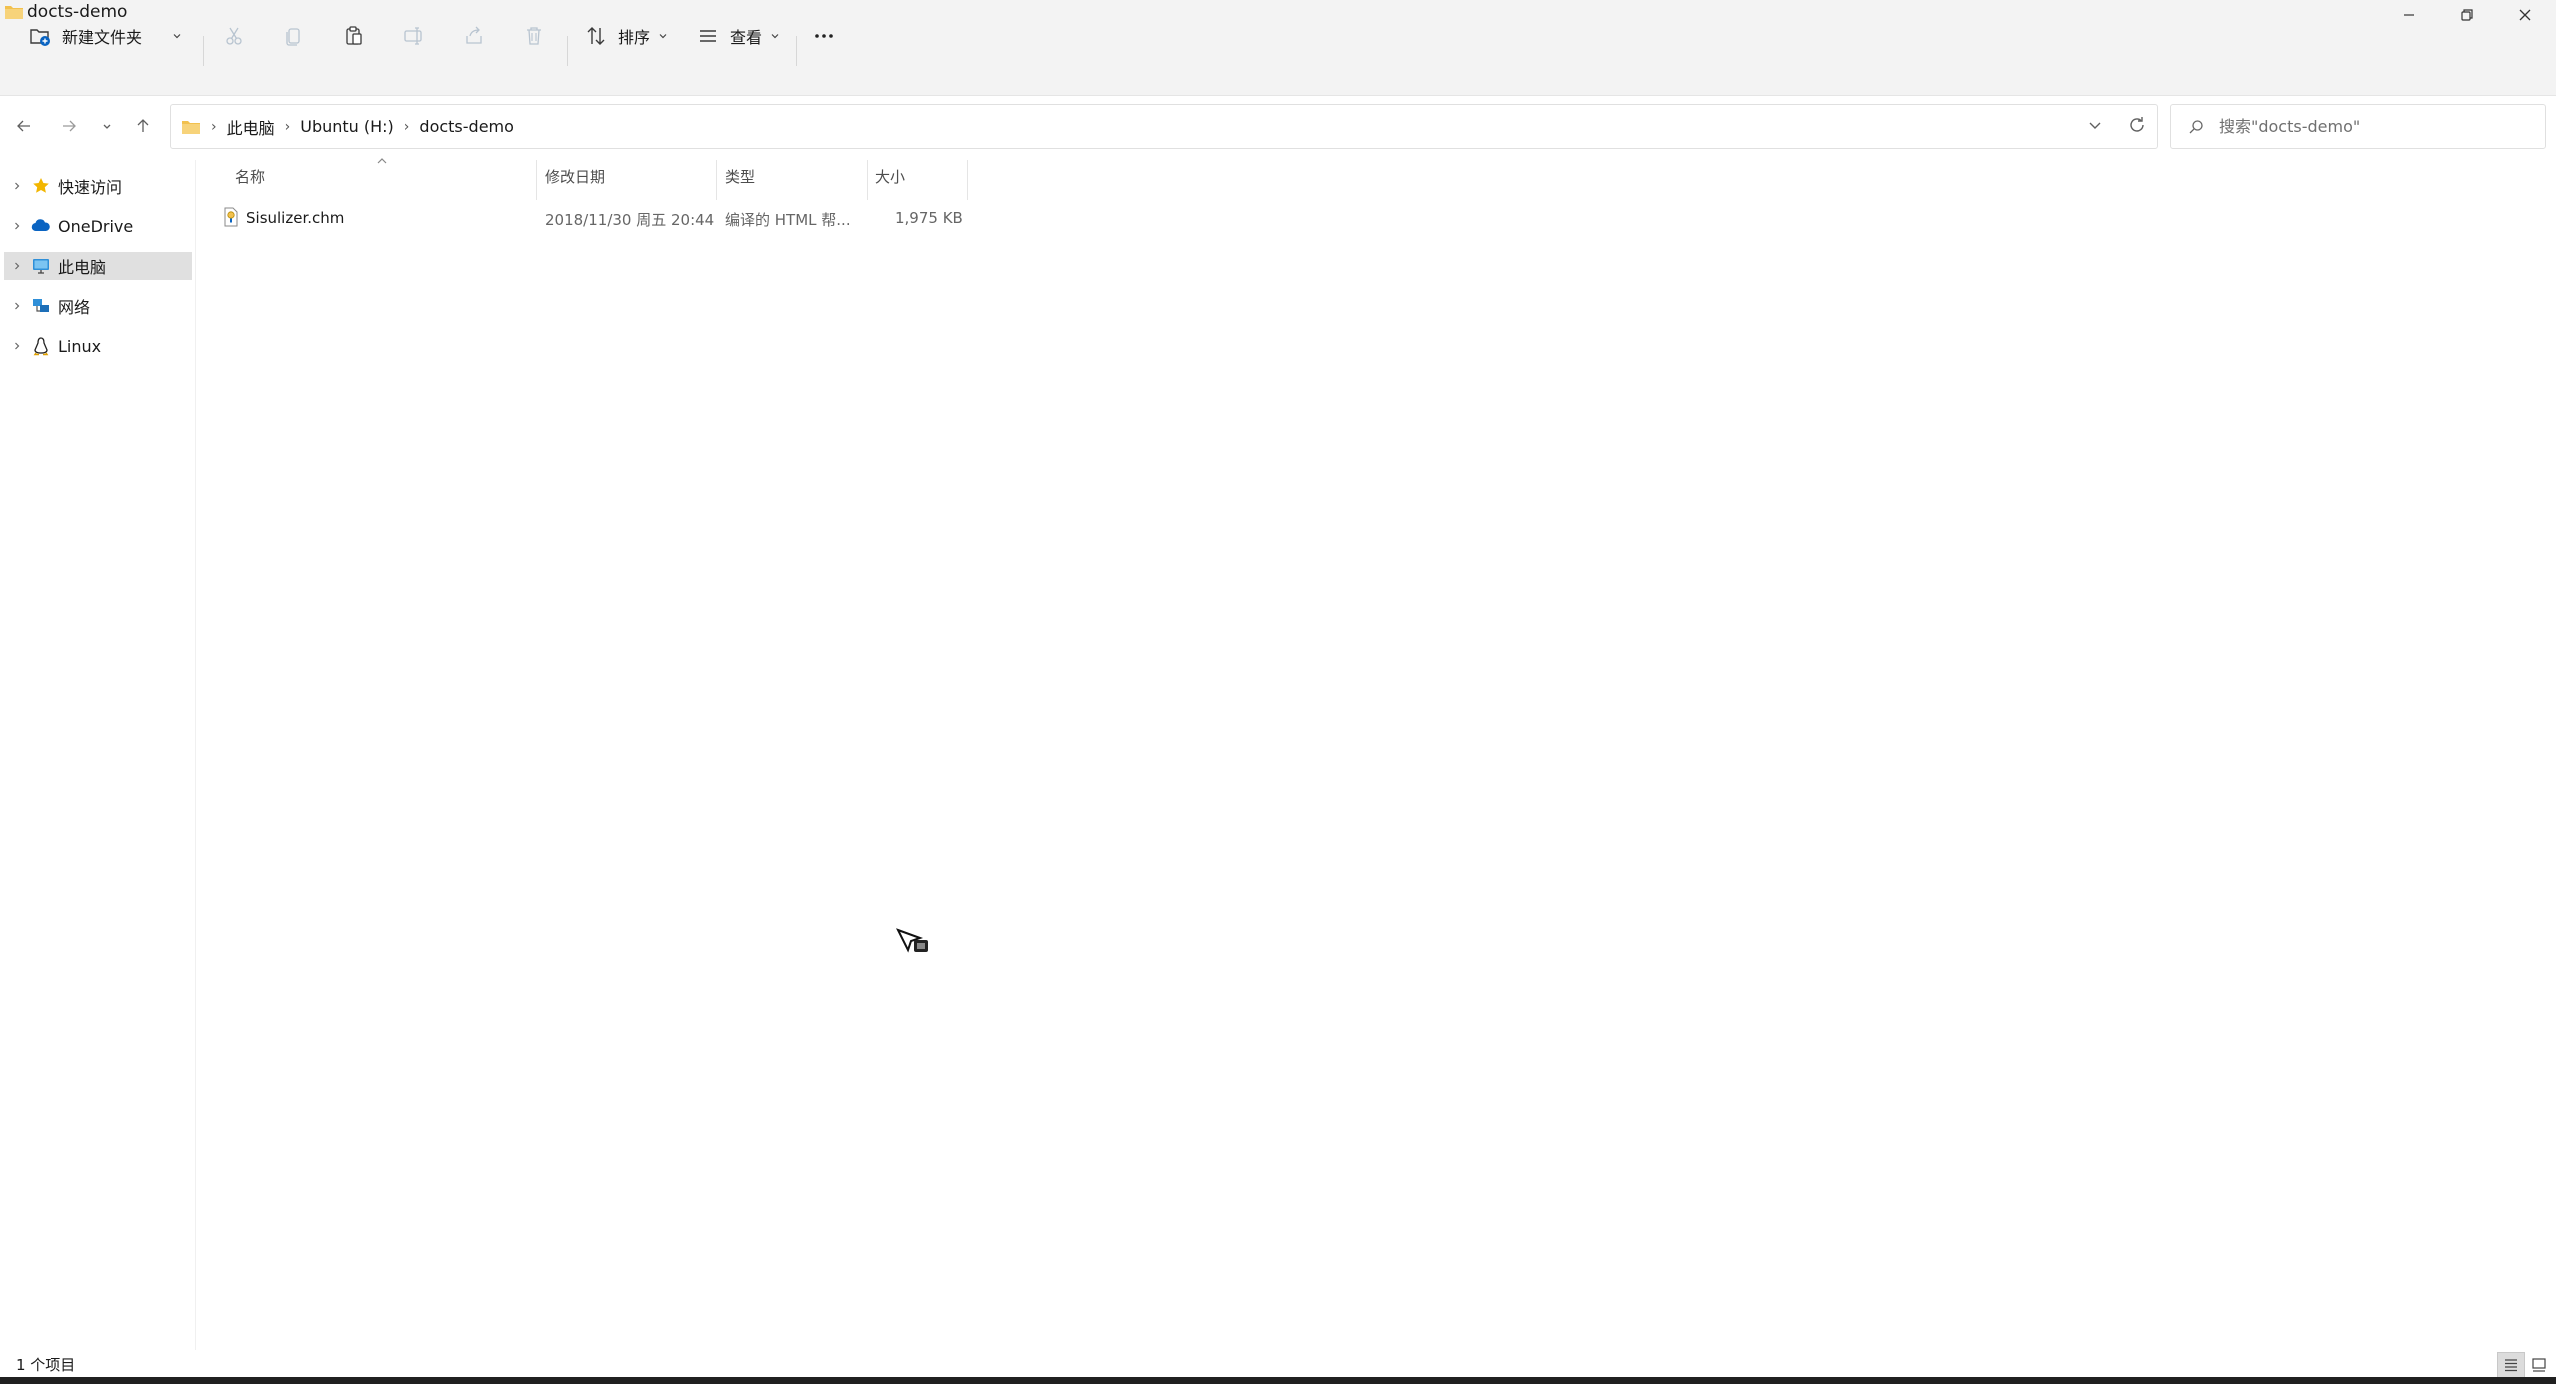 This screenshot has width=2556, height=1384. I want to click on arrow-up-icon, so click(143, 125).